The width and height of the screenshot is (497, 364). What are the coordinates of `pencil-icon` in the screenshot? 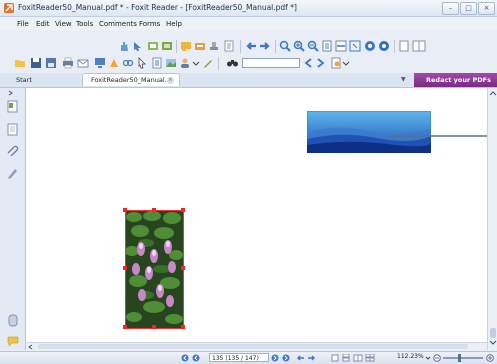 It's located at (208, 63).